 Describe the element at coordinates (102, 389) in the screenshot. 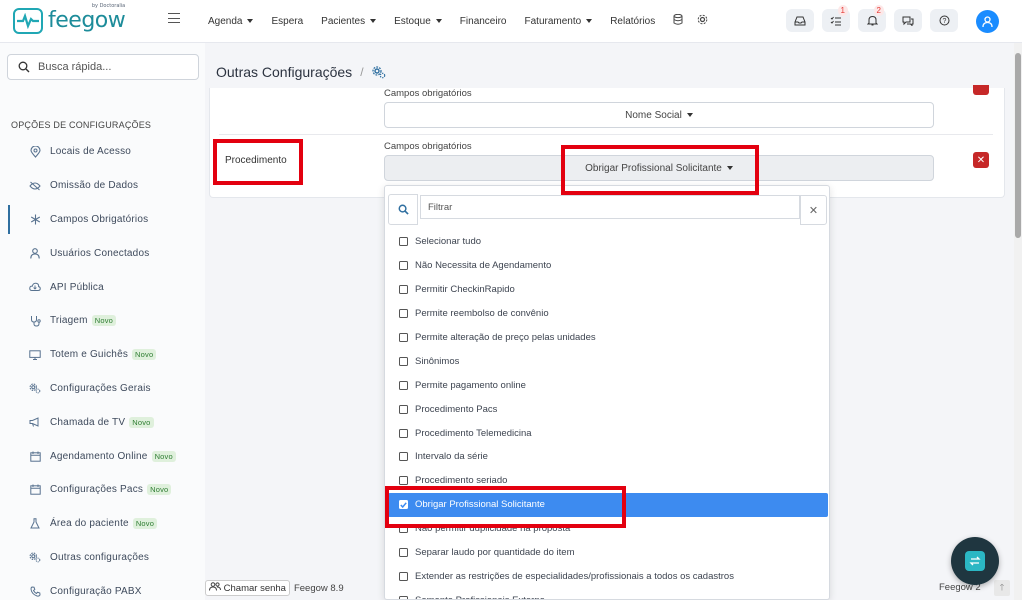

I see `sidebar-item: Configurações Gerais` at that location.